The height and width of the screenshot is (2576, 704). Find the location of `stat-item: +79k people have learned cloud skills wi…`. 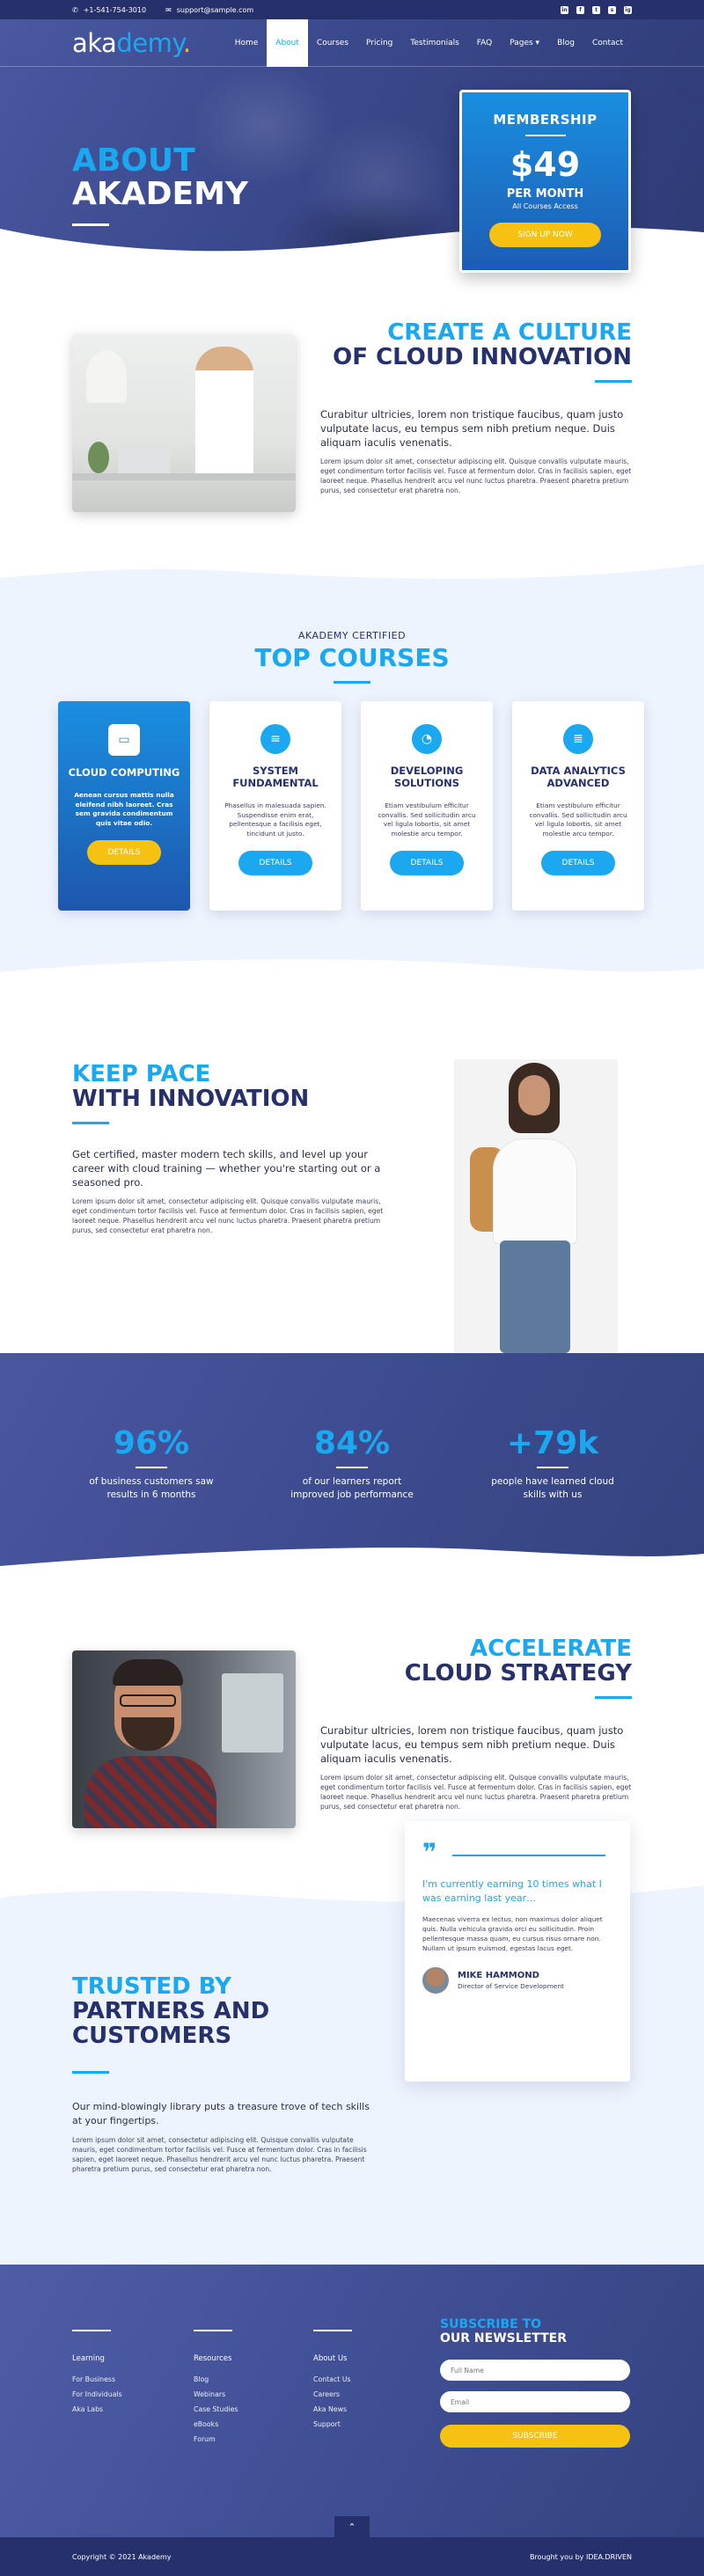

stat-item: +79k people have learned cloud skills wi… is located at coordinates (553, 1463).